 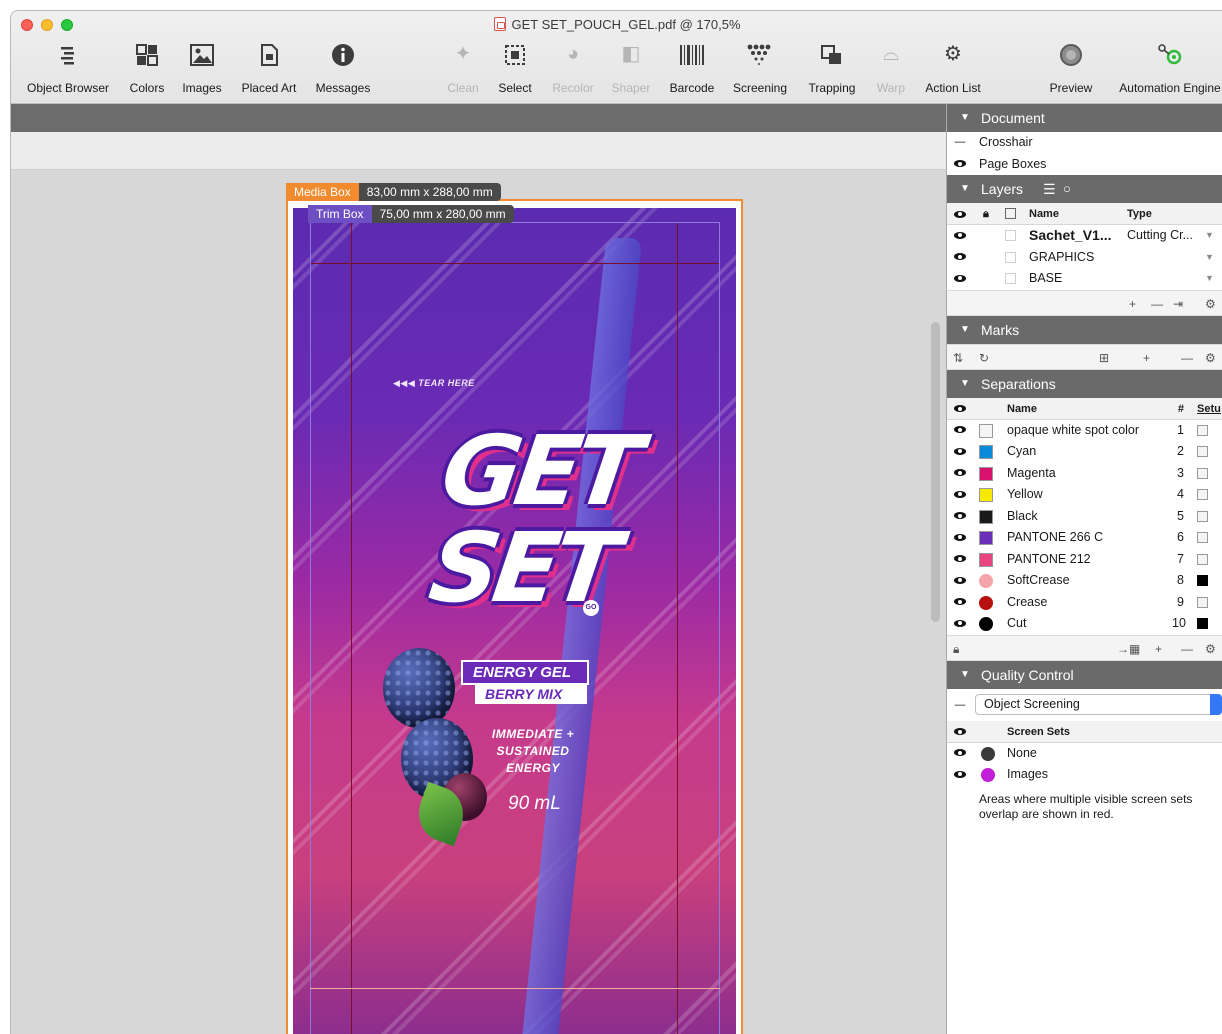 I want to click on separation-row: opaque white spot color 1, so click(x=1084, y=431).